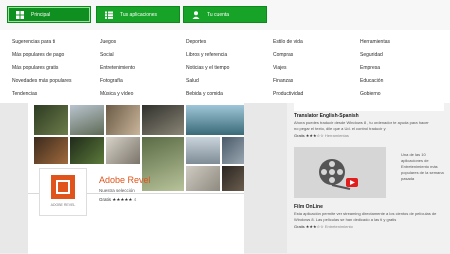  Describe the element at coordinates (375, 55) in the screenshot. I see `menu-item: Seguridad` at that location.